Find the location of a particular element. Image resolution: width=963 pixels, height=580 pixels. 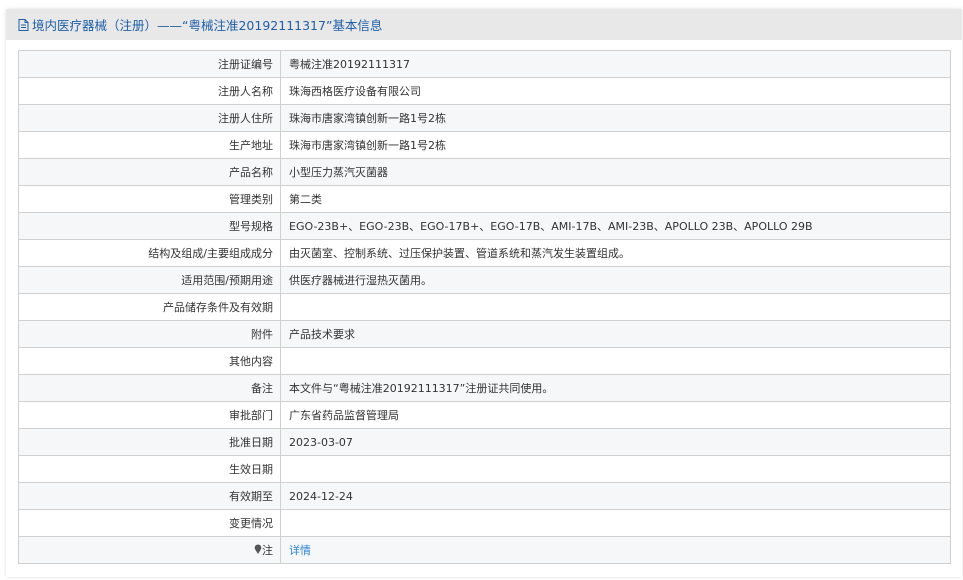

note-label: 注 is located at coordinates (267, 550).